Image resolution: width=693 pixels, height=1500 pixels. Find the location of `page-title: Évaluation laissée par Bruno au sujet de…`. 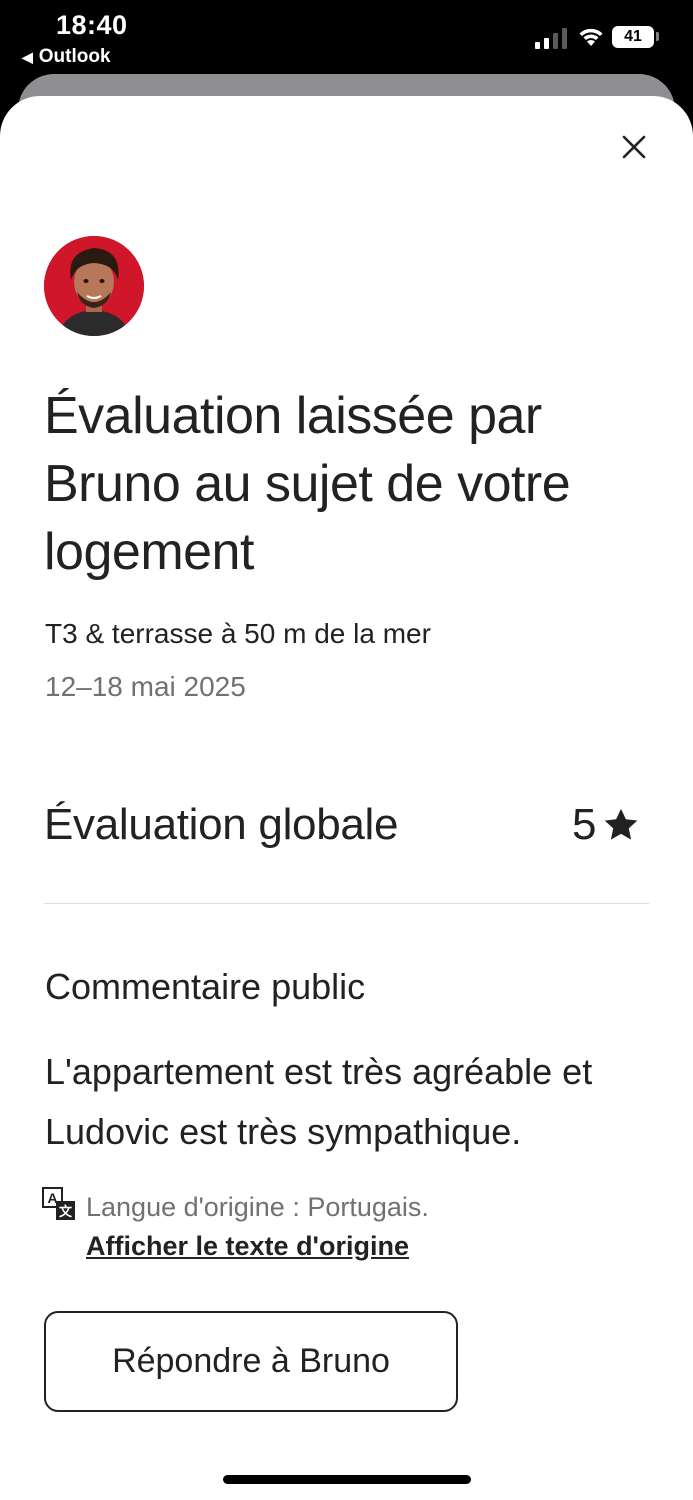

page-title: Évaluation laissée par Bruno au sujet de… is located at coordinates (307, 484).